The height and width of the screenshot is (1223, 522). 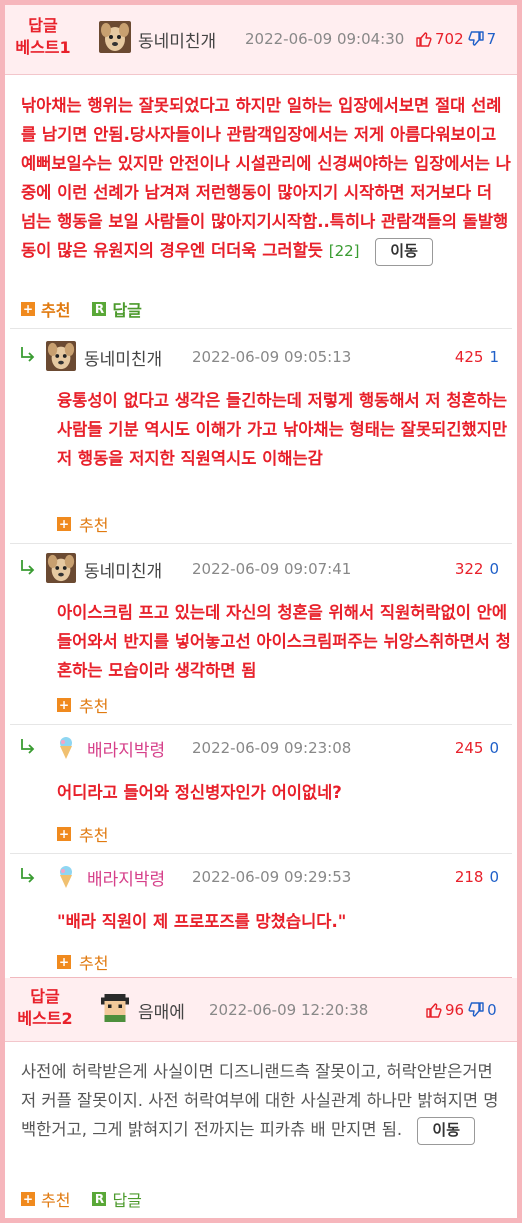 I want to click on pixel-avatar, so click(x=115, y=1010).